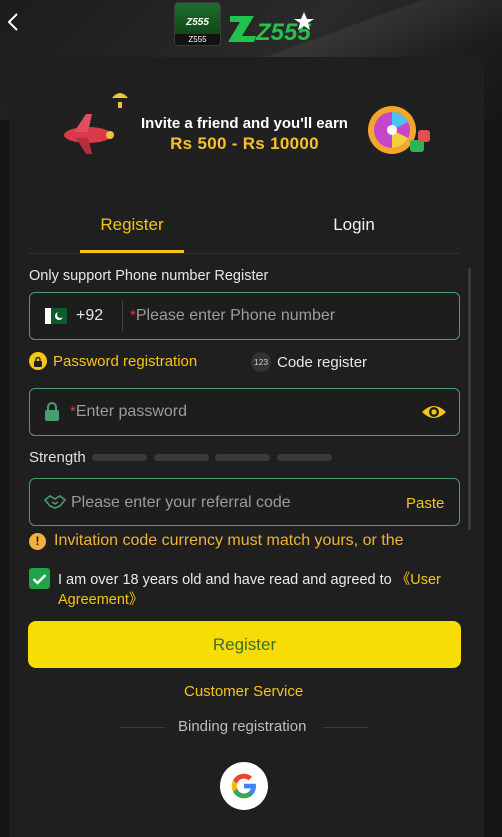 This screenshot has height=837, width=502. What do you see at coordinates (120, 100) in the screenshot?
I see `parachute-icon` at bounding box center [120, 100].